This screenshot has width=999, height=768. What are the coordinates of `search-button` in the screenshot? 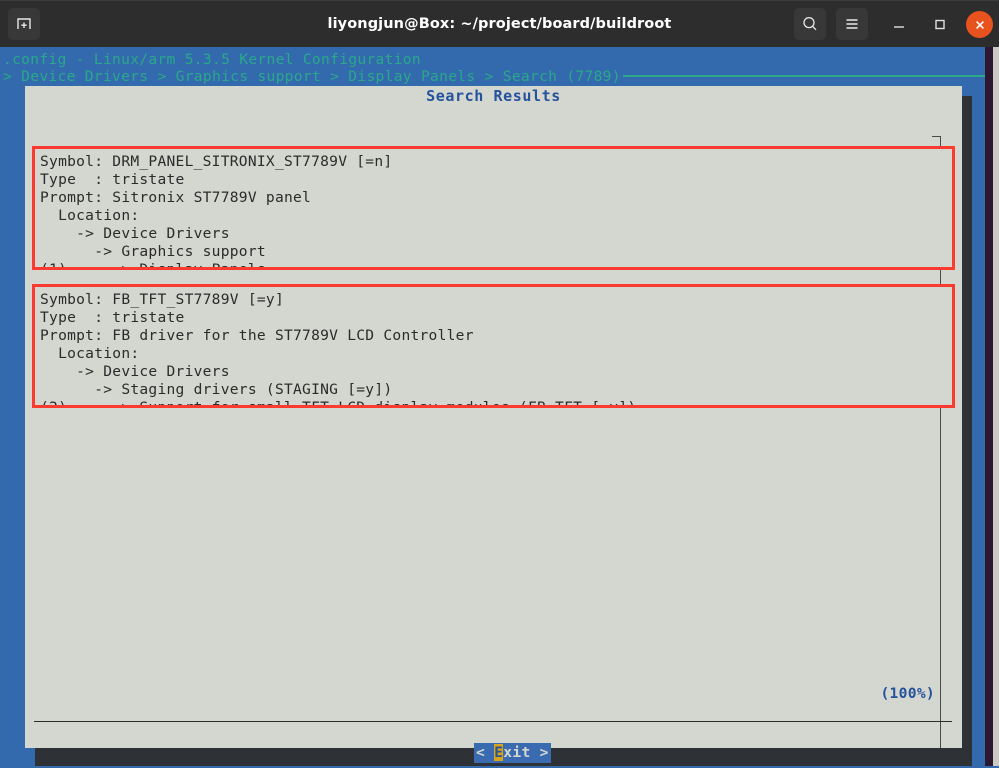 It's located at (810, 24).